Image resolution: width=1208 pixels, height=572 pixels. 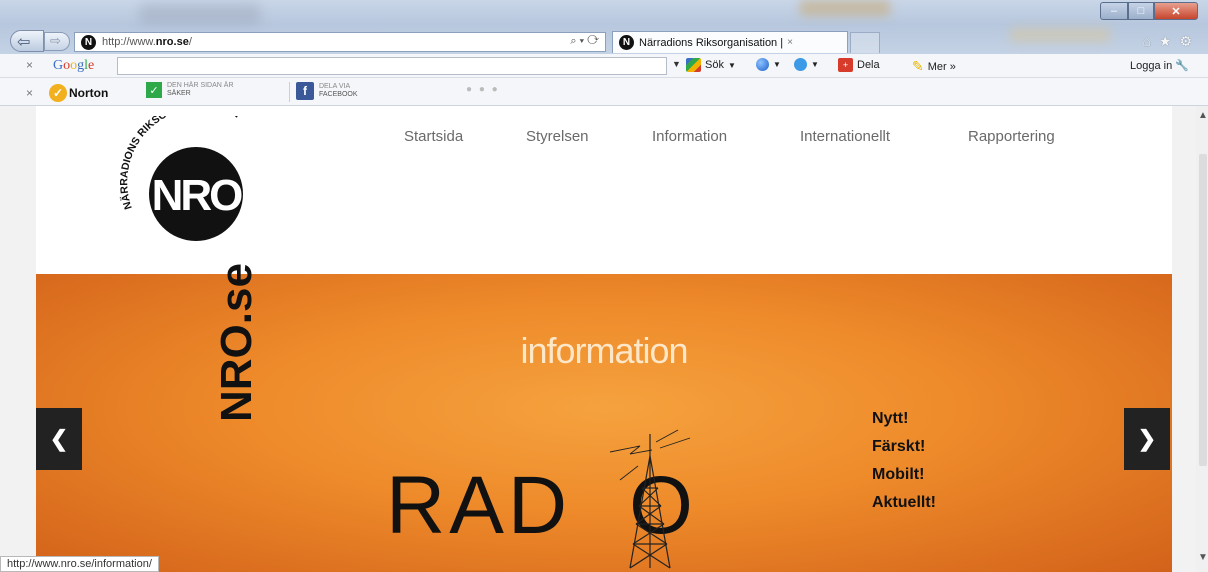 I want to click on close-window-button: ✕, so click(x=1176, y=11).